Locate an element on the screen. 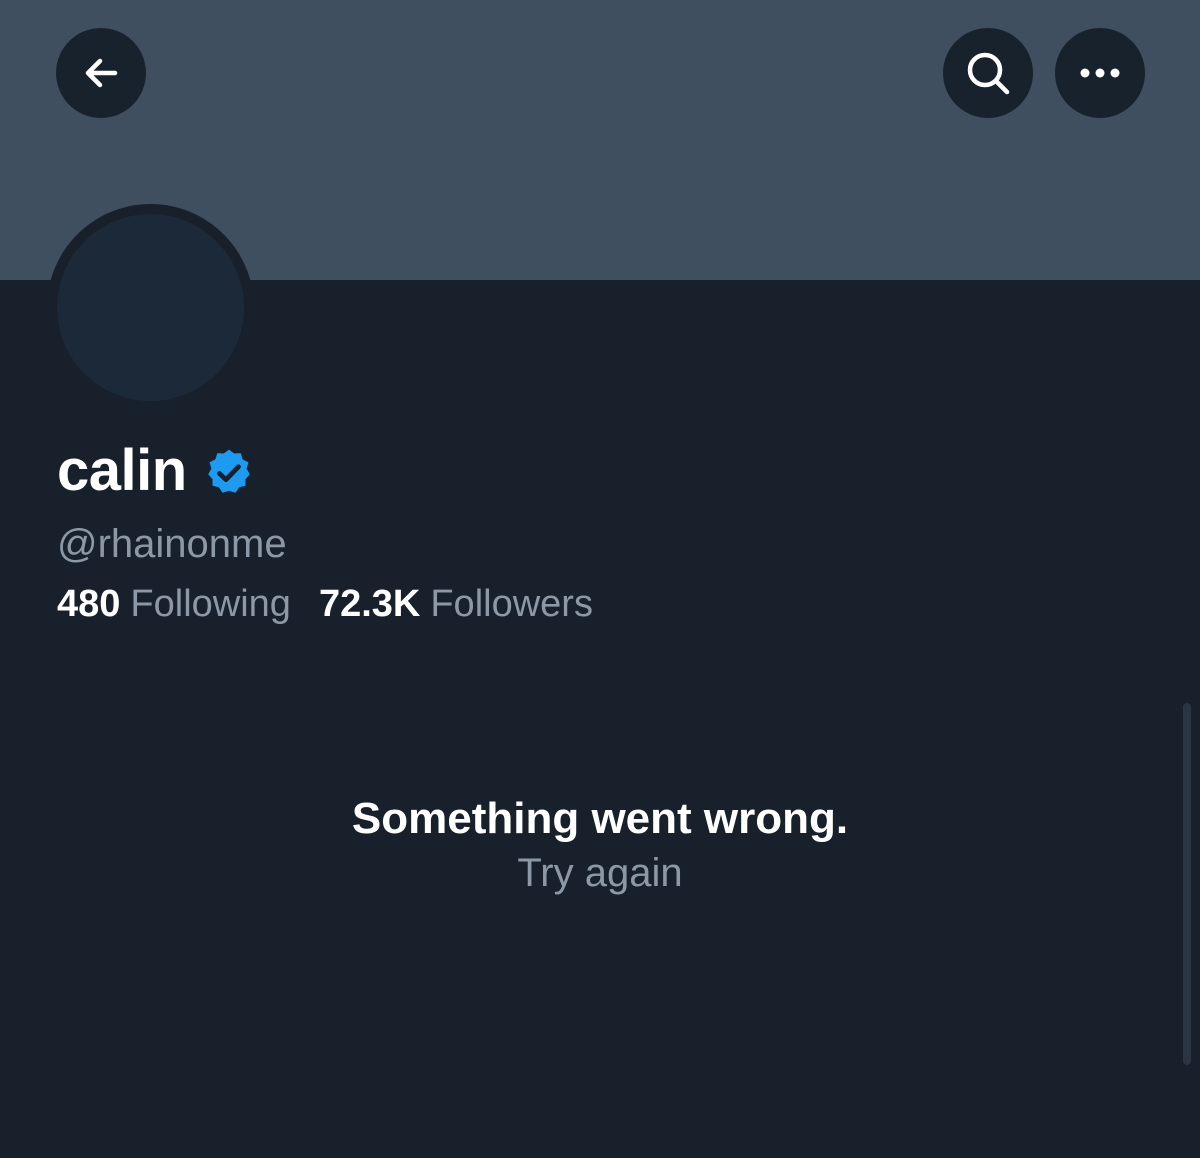  search-button is located at coordinates (988, 73).